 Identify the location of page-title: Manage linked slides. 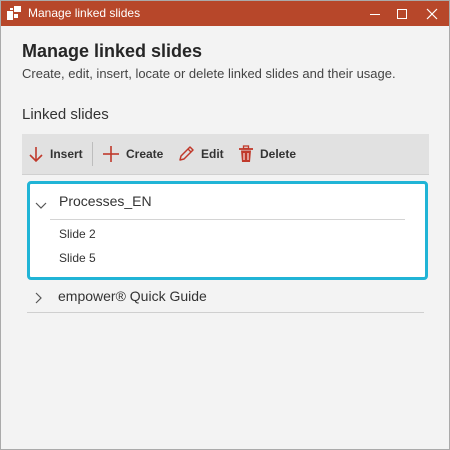
(112, 51).